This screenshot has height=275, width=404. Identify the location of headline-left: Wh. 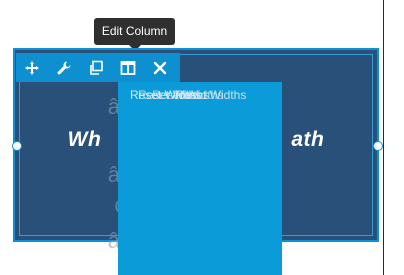
(84, 139).